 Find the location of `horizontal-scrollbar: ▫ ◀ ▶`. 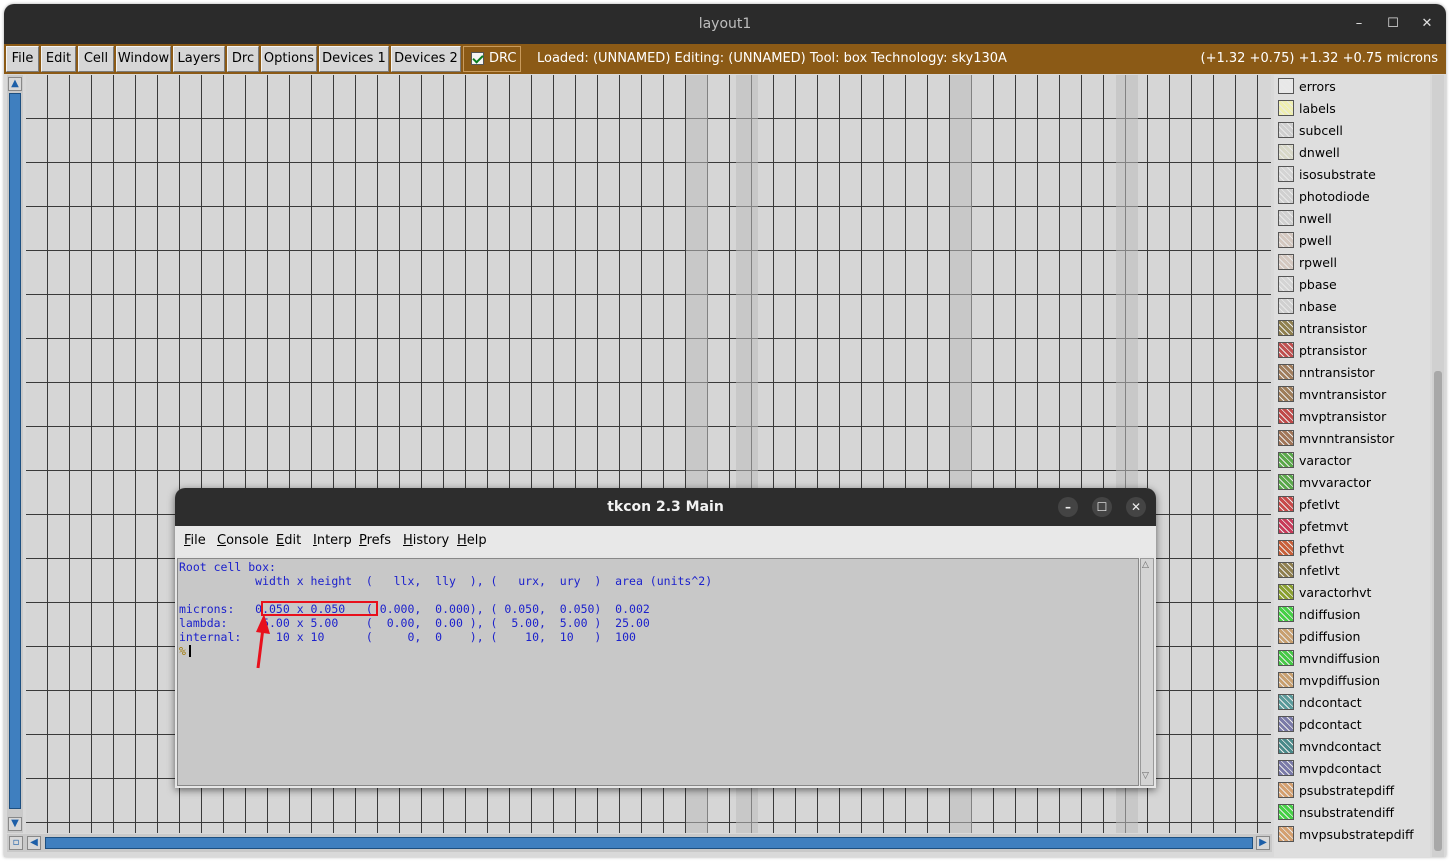

horizontal-scrollbar: ▫ ◀ ▶ is located at coordinates (639, 843).